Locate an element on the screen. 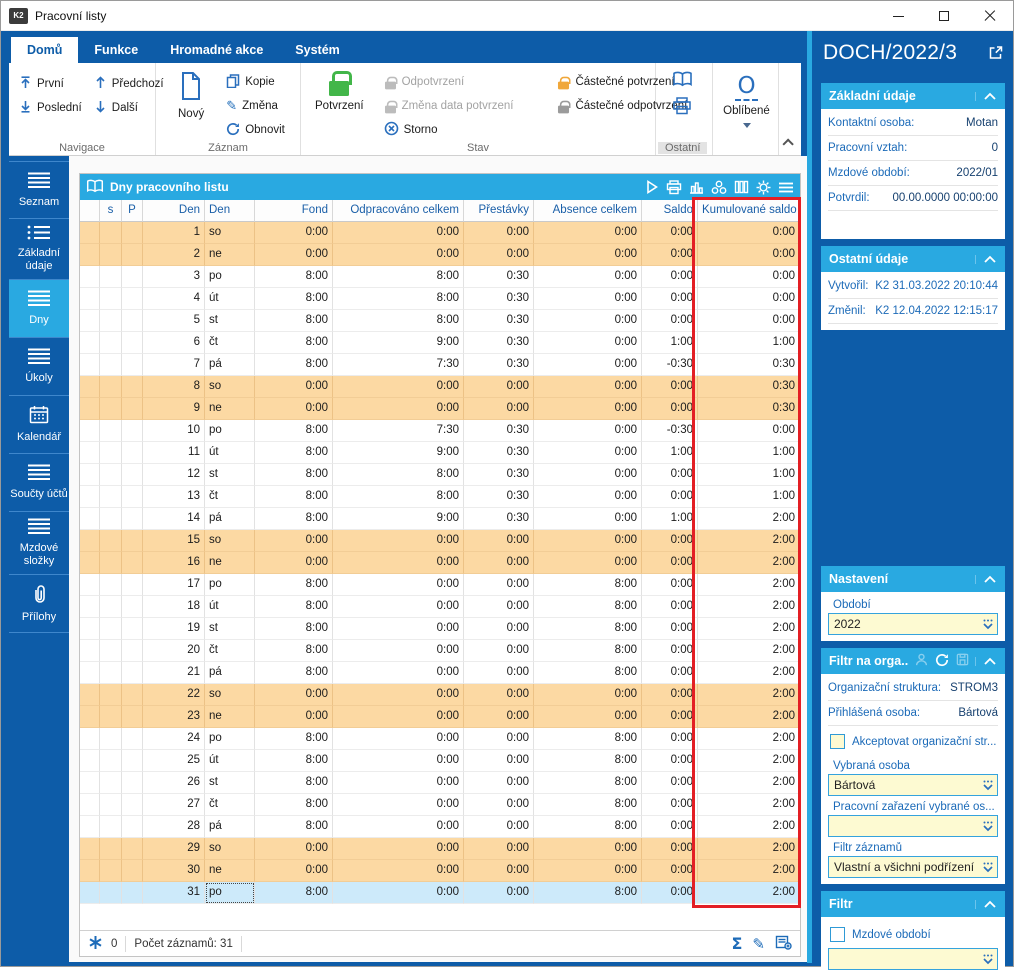 The image size is (1014, 976). cell: 15 is located at coordinates (174, 541).